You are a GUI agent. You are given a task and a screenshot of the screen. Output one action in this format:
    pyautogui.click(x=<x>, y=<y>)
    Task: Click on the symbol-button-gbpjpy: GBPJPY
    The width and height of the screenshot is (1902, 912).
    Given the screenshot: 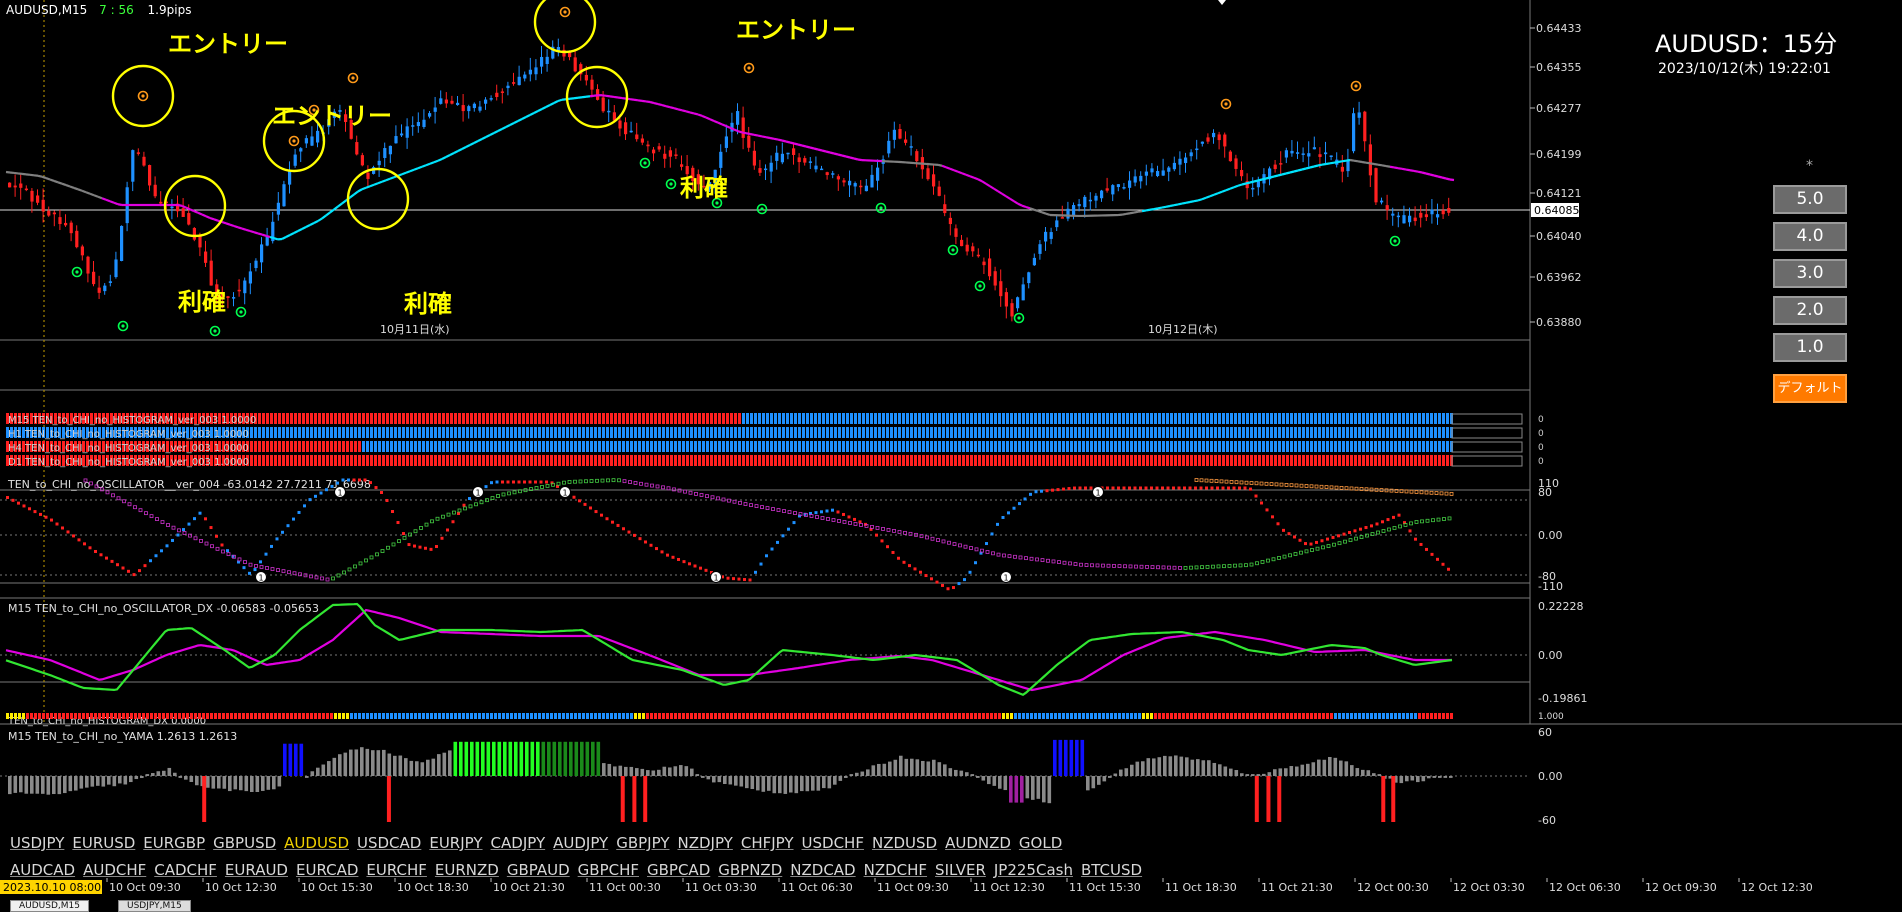 What is the action you would take?
    pyautogui.click(x=642, y=843)
    